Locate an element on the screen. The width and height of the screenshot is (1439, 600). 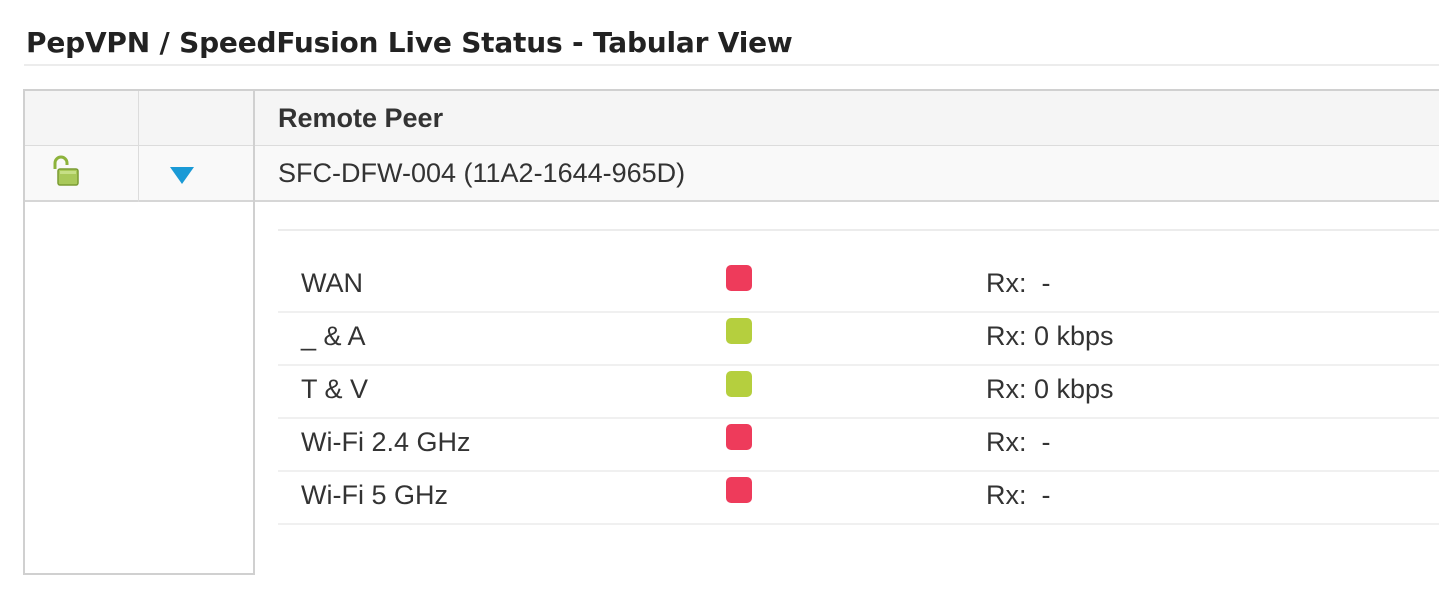
wan-row: T & V Rx: 0 kbps is located at coordinates (858, 392).